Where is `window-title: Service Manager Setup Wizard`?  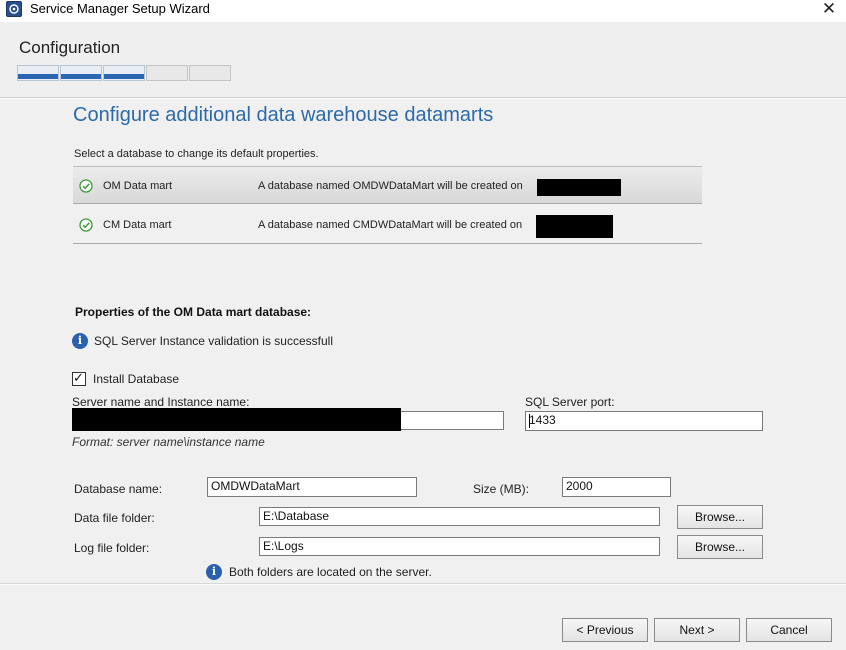 window-title: Service Manager Setup Wizard is located at coordinates (120, 8).